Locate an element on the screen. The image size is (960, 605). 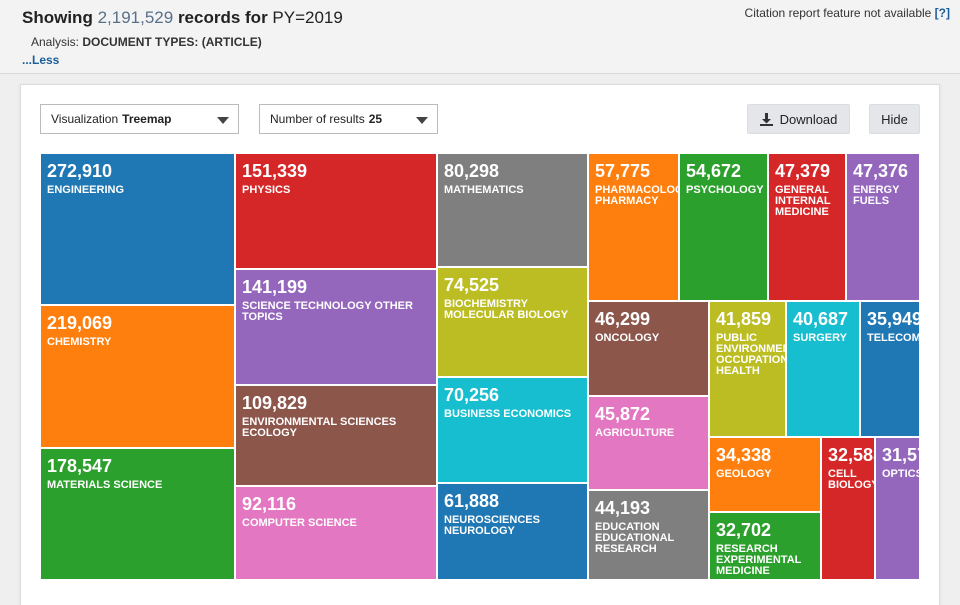
tile-label: EDUCATION EDUCATIONAL RESEARCH is located at coordinates (635, 538).